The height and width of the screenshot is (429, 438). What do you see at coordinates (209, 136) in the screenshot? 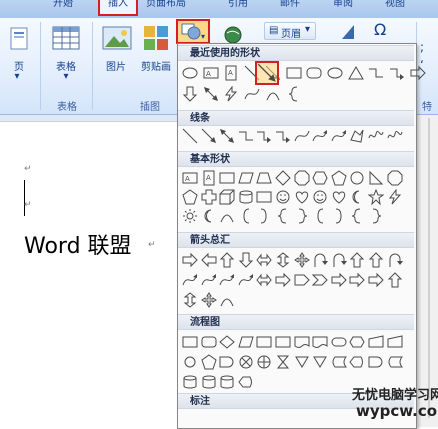
I see `arrow-shape-icon` at bounding box center [209, 136].